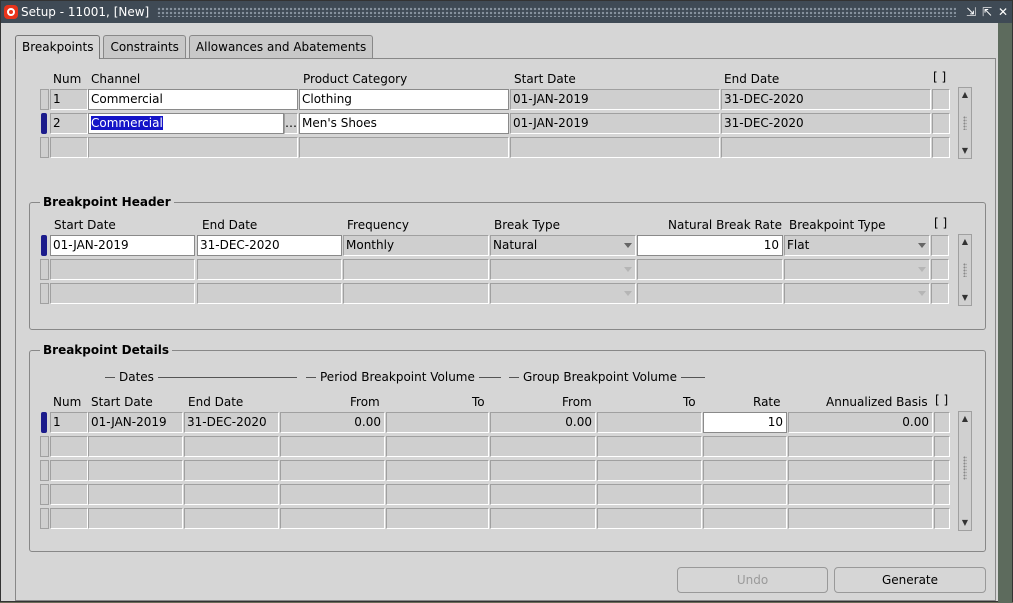 The height and width of the screenshot is (603, 1013). I want to click on details-scrollbar: ▲ ▼, so click(965, 471).